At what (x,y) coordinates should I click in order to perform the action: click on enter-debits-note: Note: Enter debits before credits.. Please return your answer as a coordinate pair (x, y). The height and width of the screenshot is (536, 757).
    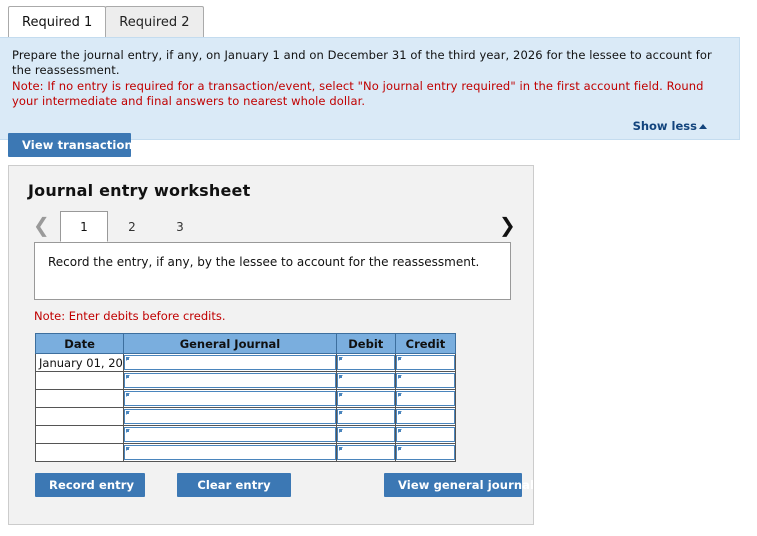
    Looking at the image, I should click on (130, 316).